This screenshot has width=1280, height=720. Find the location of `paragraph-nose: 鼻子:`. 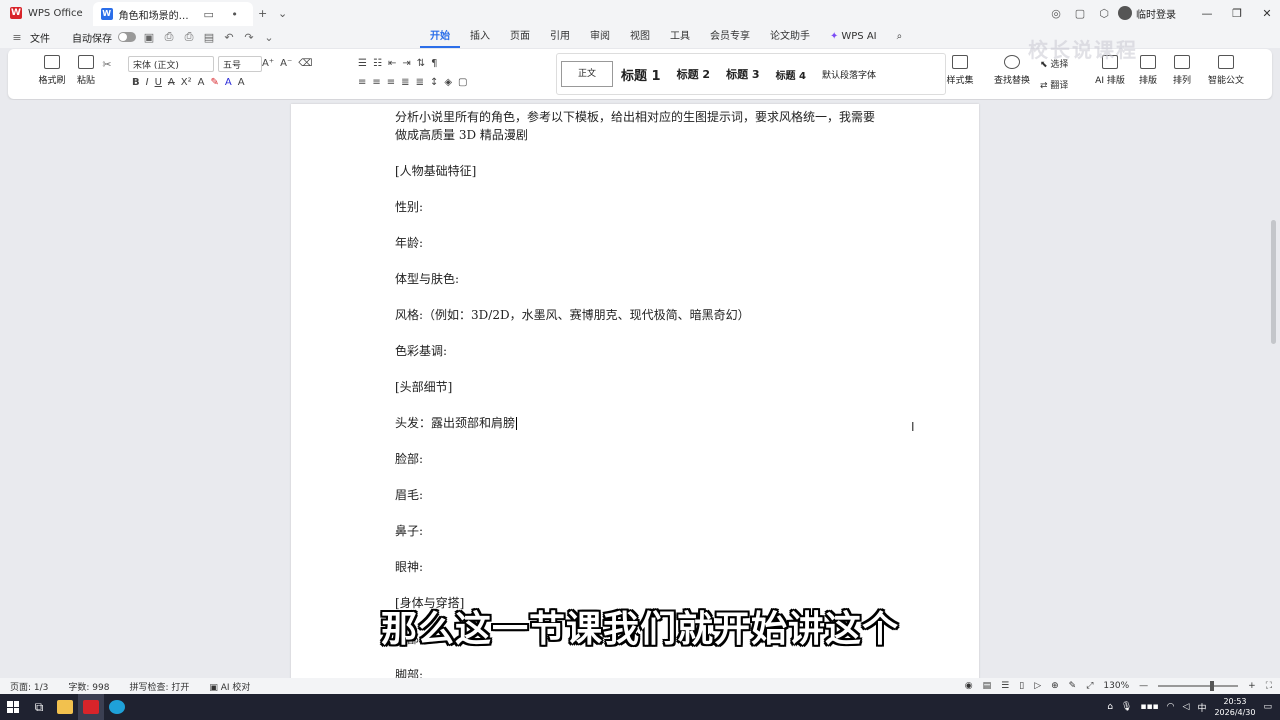

paragraph-nose: 鼻子: is located at coordinates (640, 531).